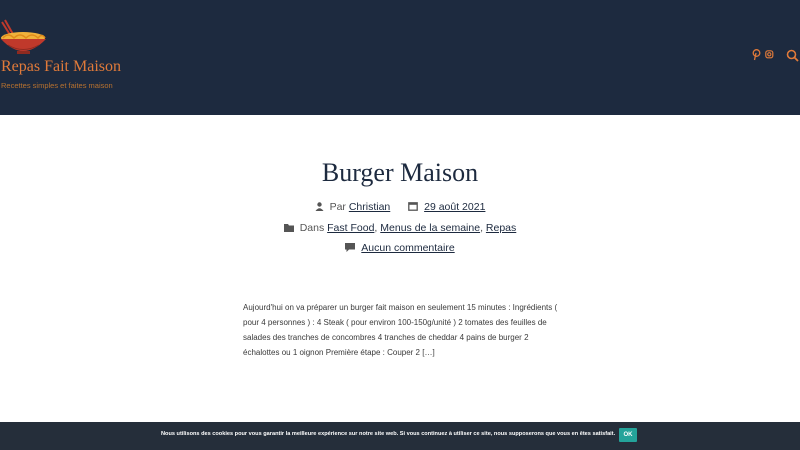  Describe the element at coordinates (288, 228) in the screenshot. I see `folder-icon` at that location.